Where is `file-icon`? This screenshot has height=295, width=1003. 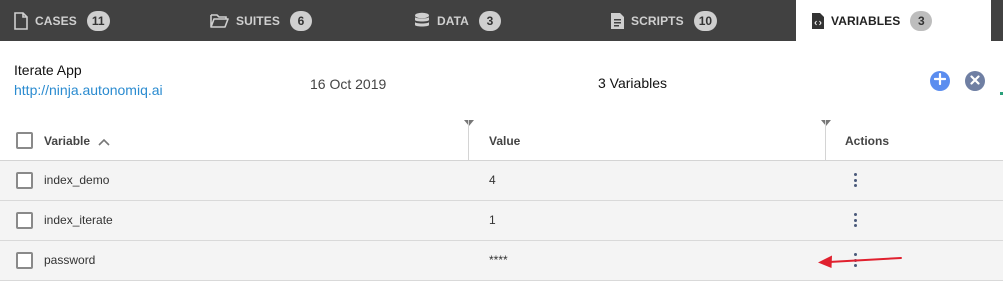 file-icon is located at coordinates (21, 20).